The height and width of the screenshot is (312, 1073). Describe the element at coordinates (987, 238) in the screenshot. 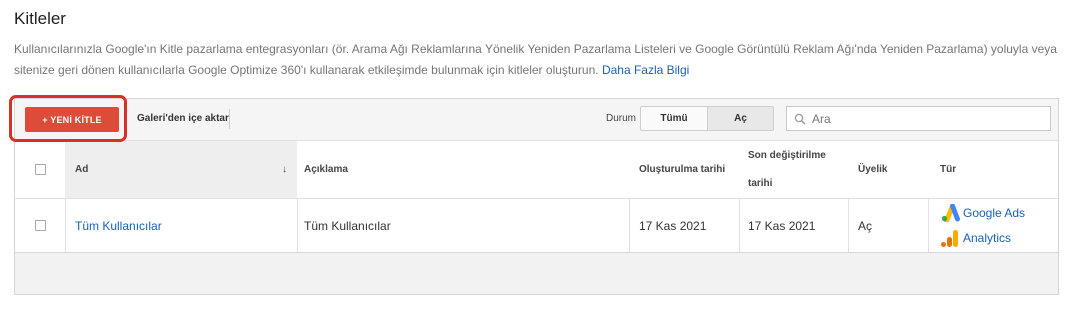

I see `type-analytics-label: Analytics` at that location.